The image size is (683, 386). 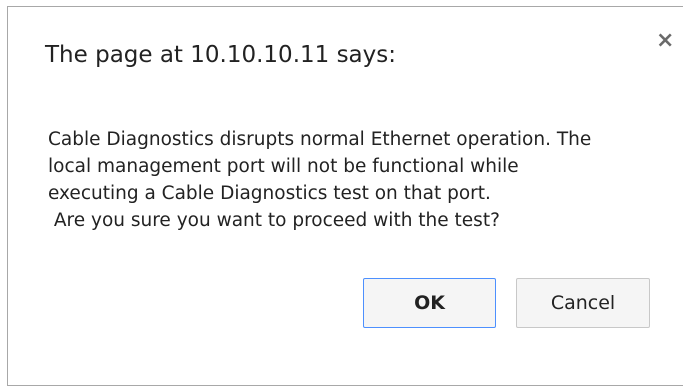 What do you see at coordinates (665, 41) in the screenshot?
I see `close-icon: ×` at bounding box center [665, 41].